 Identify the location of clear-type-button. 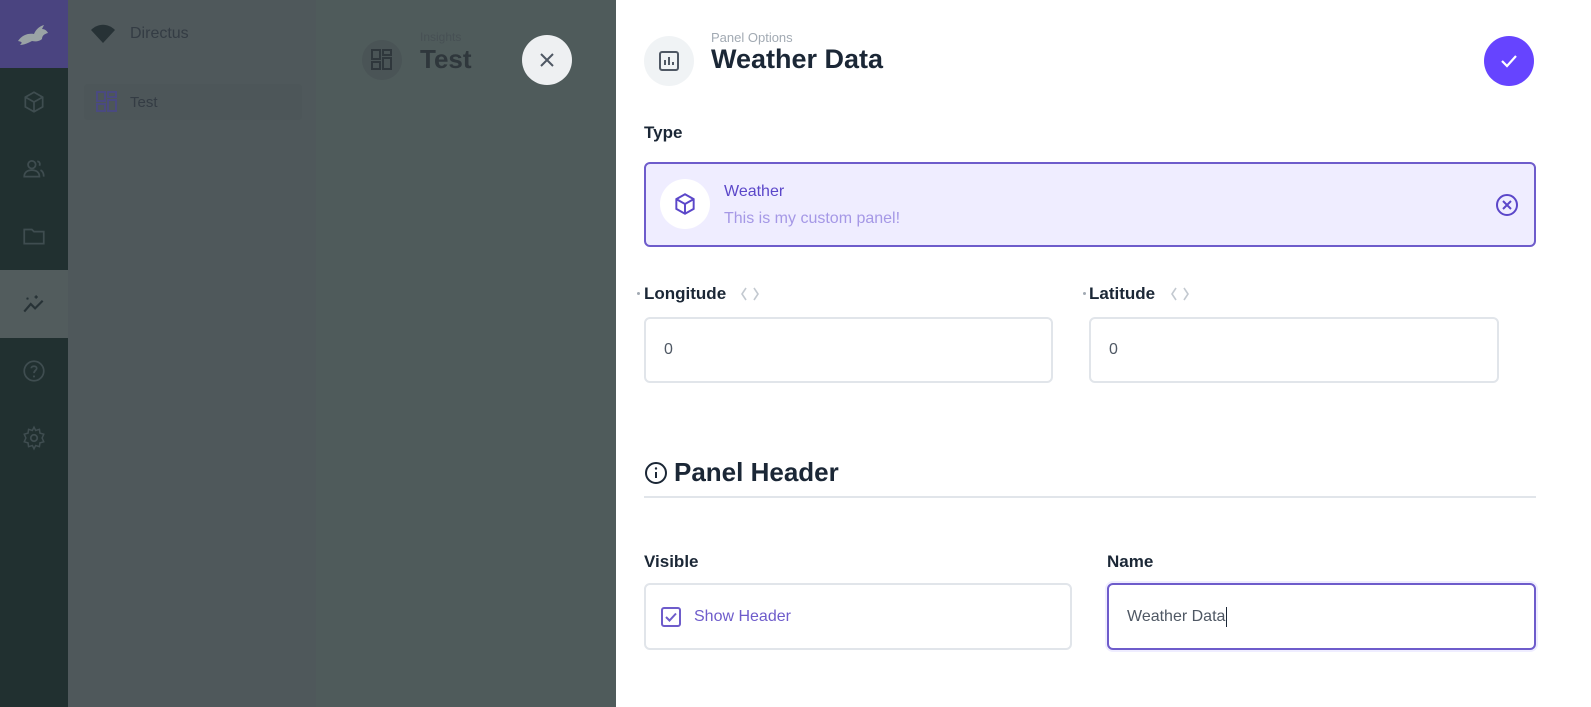
(1507, 205).